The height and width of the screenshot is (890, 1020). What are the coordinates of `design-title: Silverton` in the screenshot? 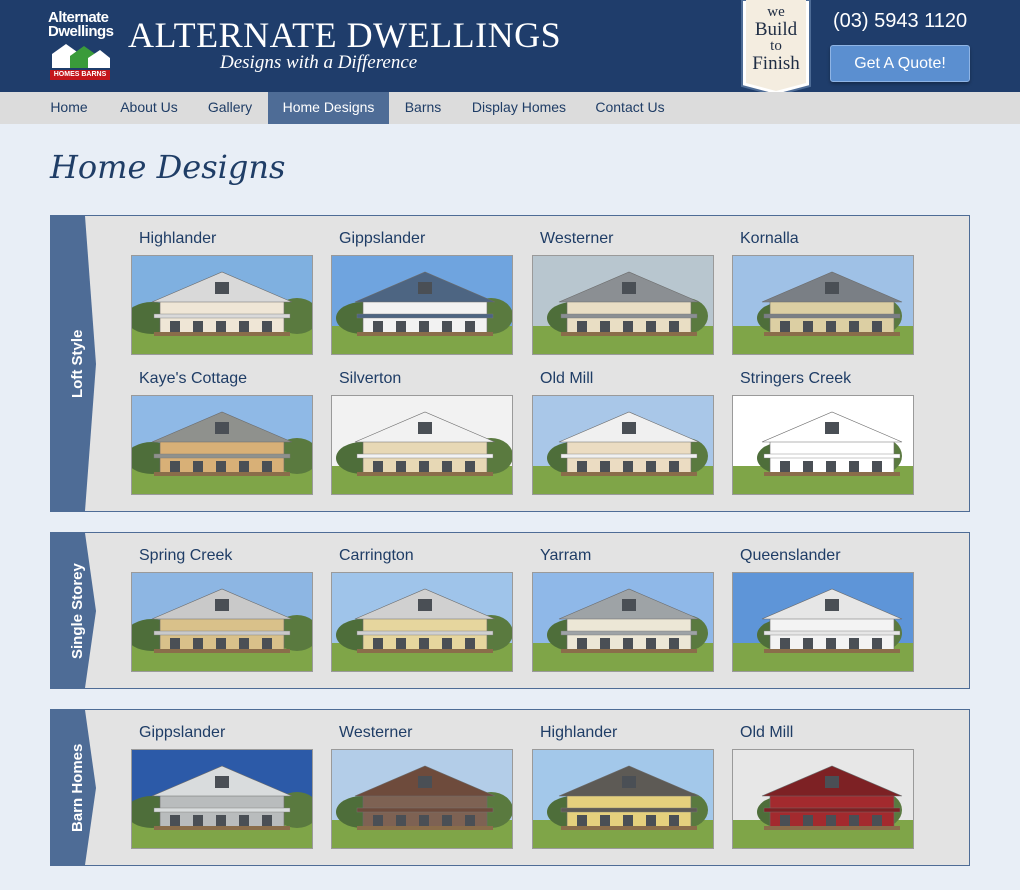 It's located at (370, 379).